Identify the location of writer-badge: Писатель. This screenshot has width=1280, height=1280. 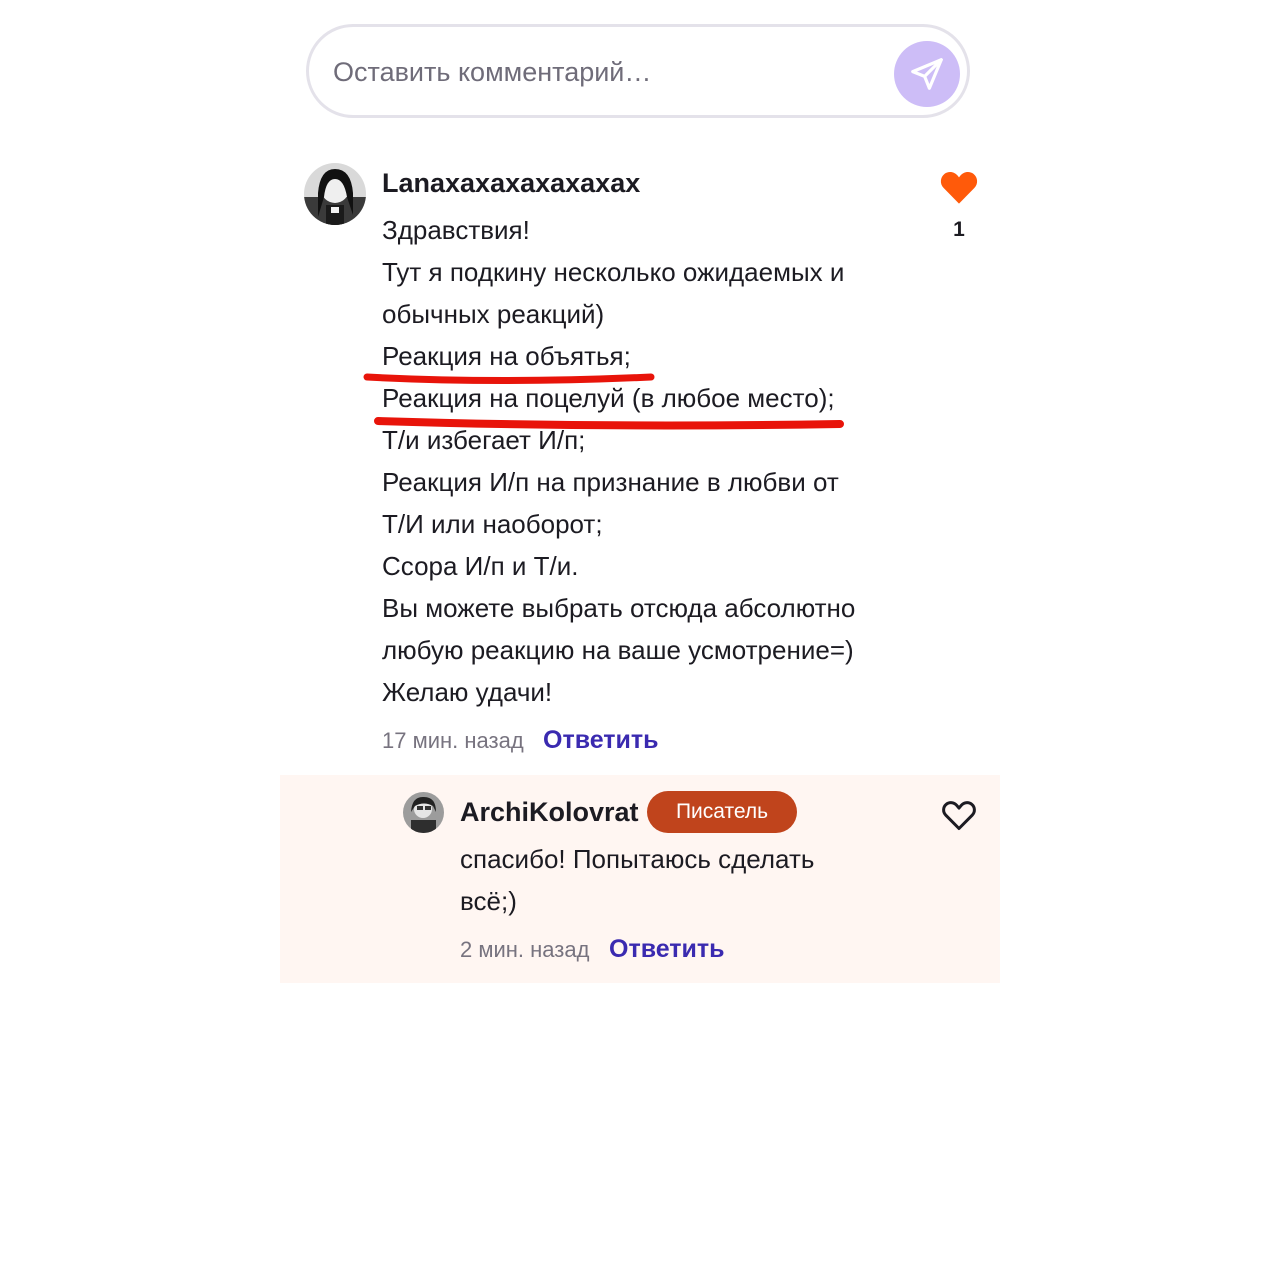
(722, 812).